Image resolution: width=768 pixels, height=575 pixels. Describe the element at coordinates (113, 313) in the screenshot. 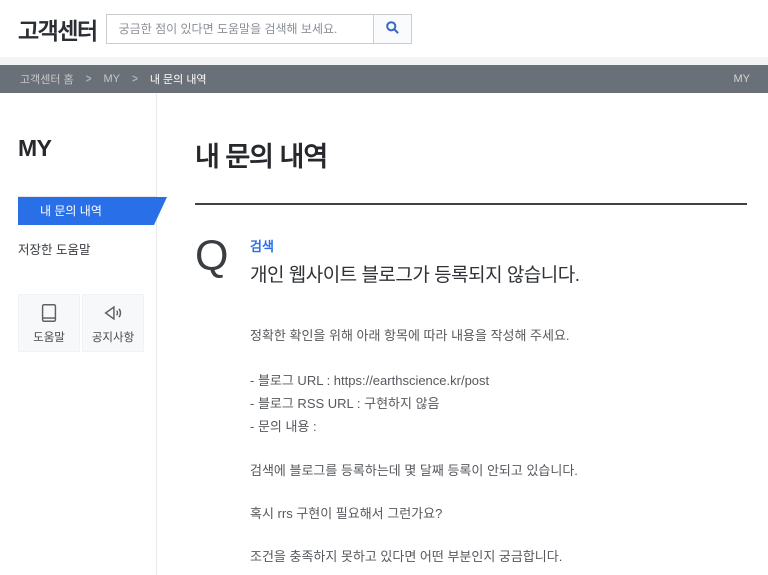

I see `megaphone-icon` at that location.